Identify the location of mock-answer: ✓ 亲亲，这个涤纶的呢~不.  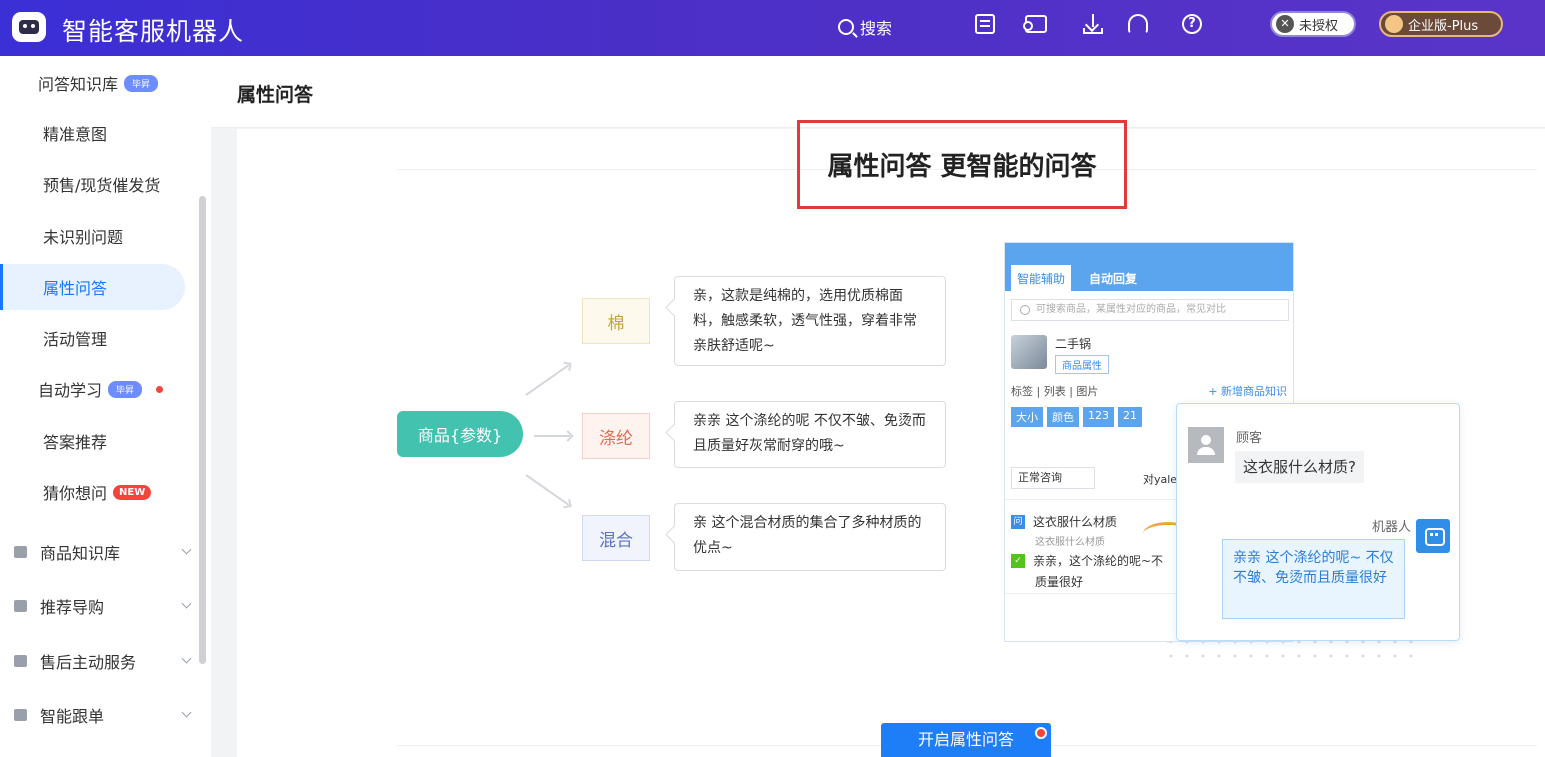
(1087, 560).